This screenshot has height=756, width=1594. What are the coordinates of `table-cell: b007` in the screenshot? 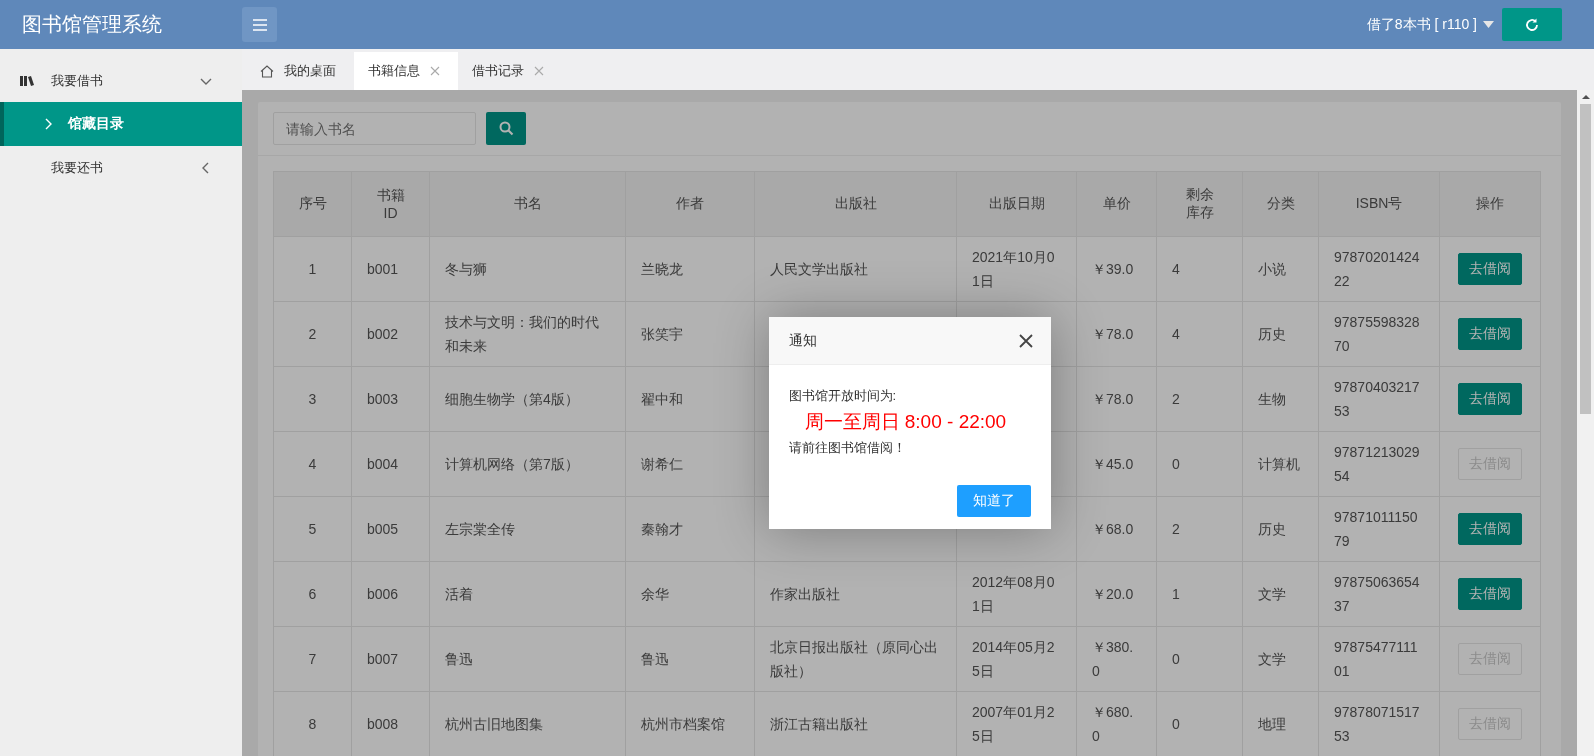 It's located at (390, 659).